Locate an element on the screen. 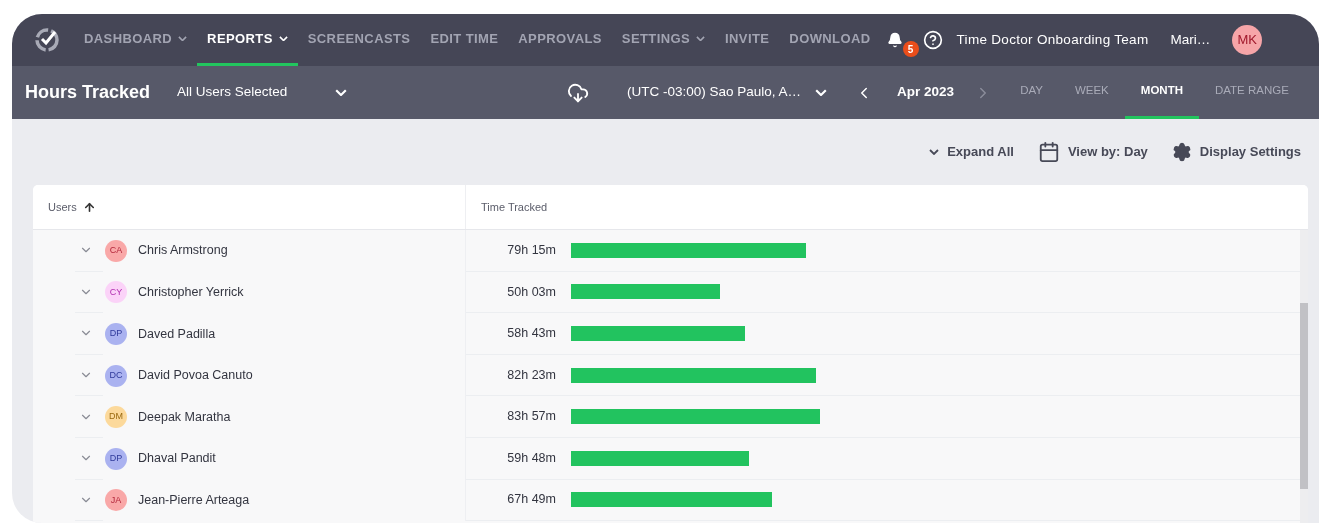  range-tab: MONTH is located at coordinates (1161, 92).